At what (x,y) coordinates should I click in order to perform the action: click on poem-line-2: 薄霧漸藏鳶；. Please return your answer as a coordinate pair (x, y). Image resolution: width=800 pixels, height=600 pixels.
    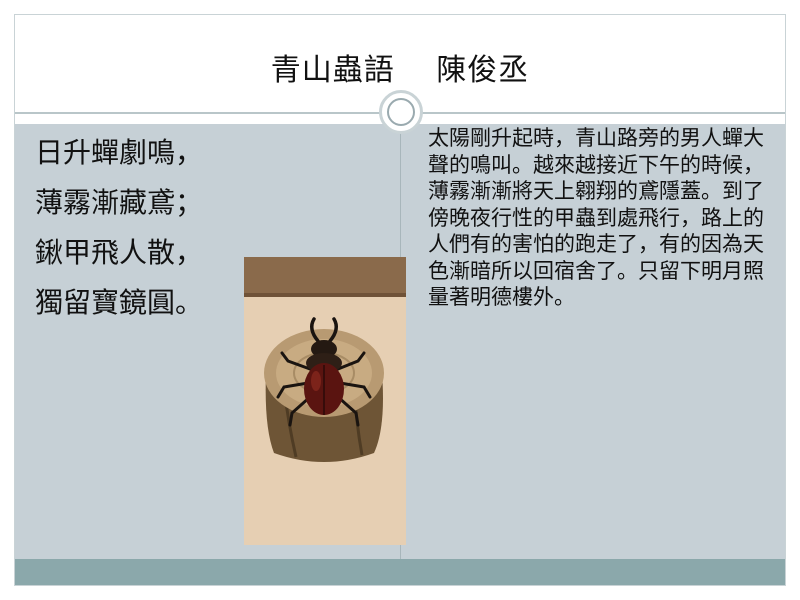
    Looking at the image, I should click on (119, 202).